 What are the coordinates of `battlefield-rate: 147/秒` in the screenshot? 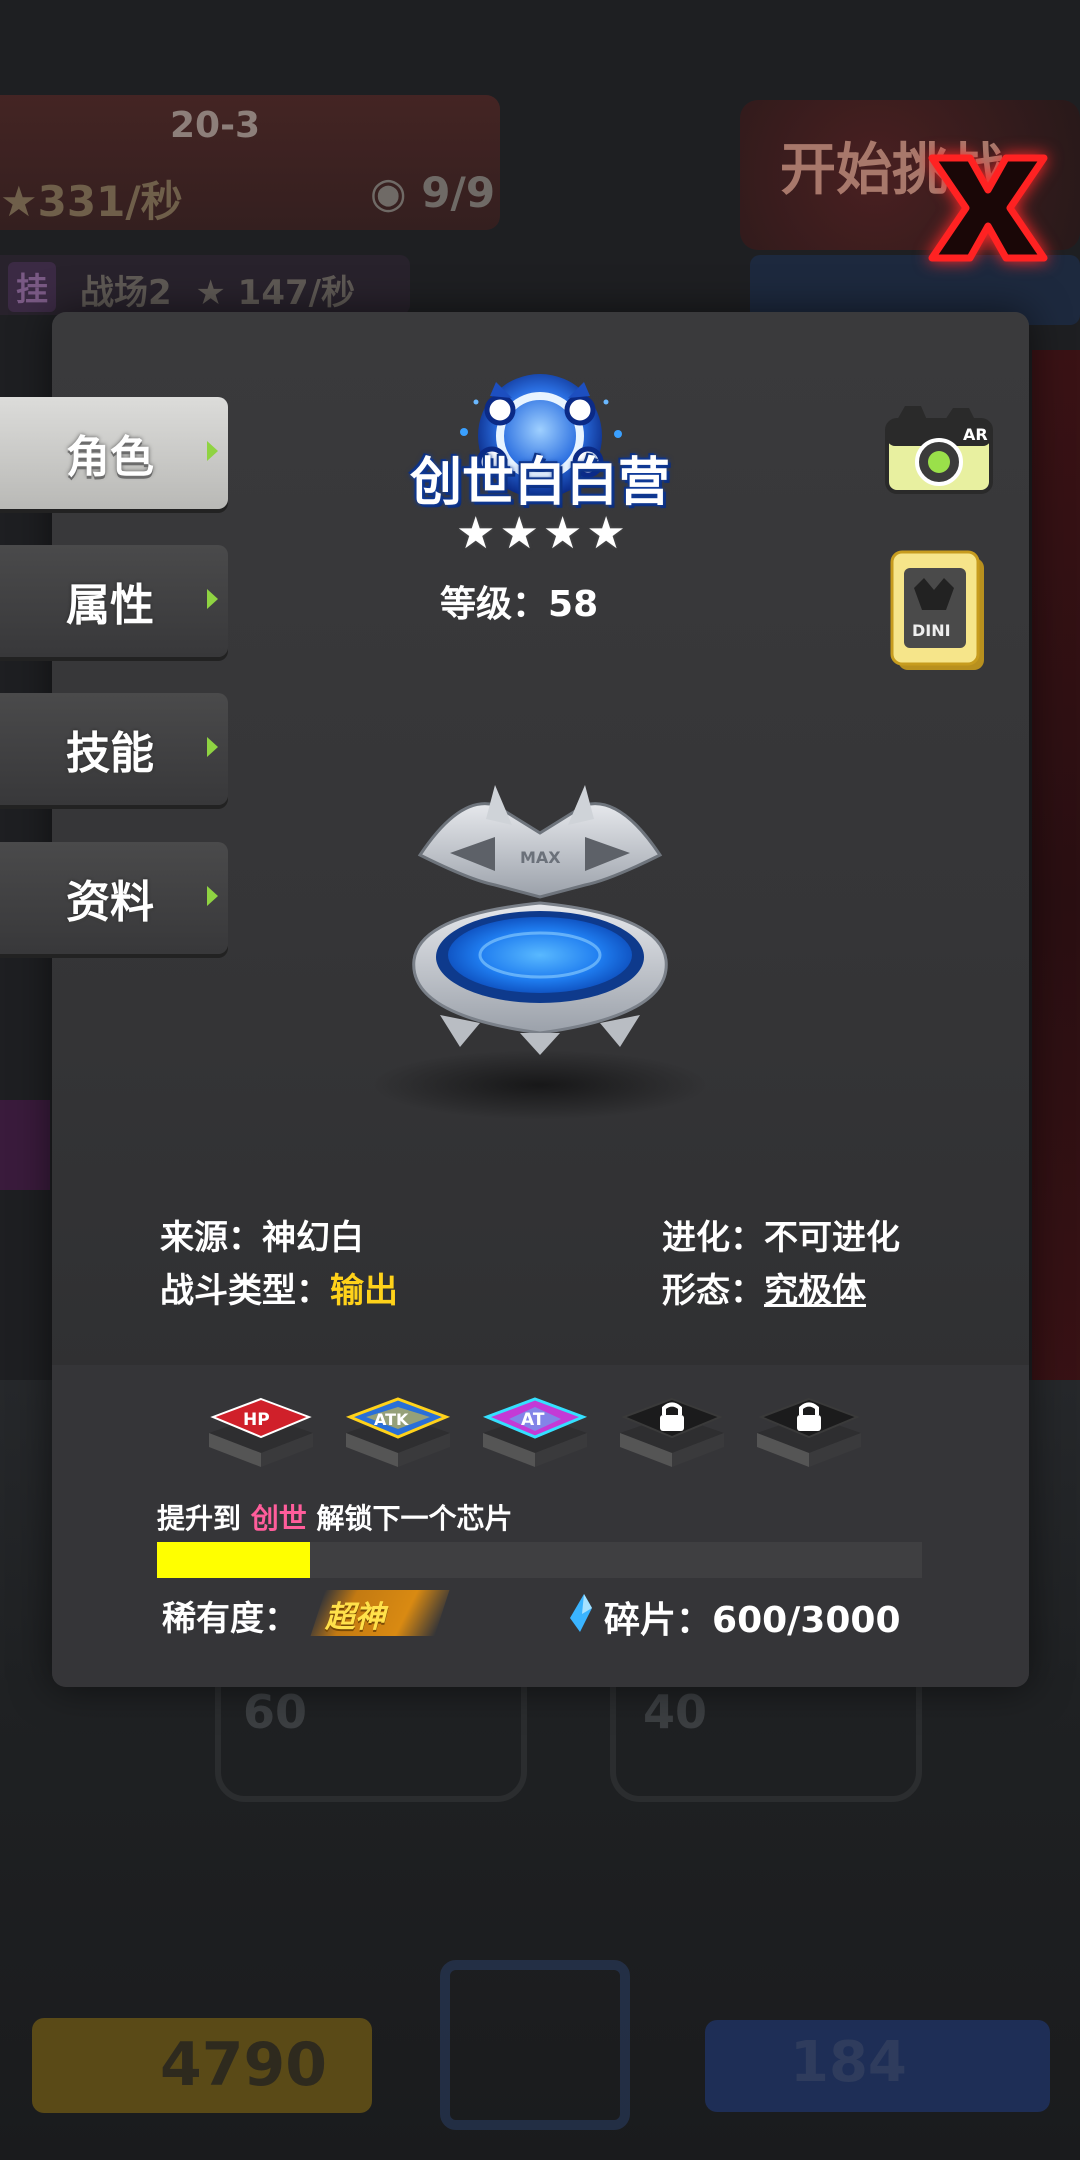 It's located at (296, 293).